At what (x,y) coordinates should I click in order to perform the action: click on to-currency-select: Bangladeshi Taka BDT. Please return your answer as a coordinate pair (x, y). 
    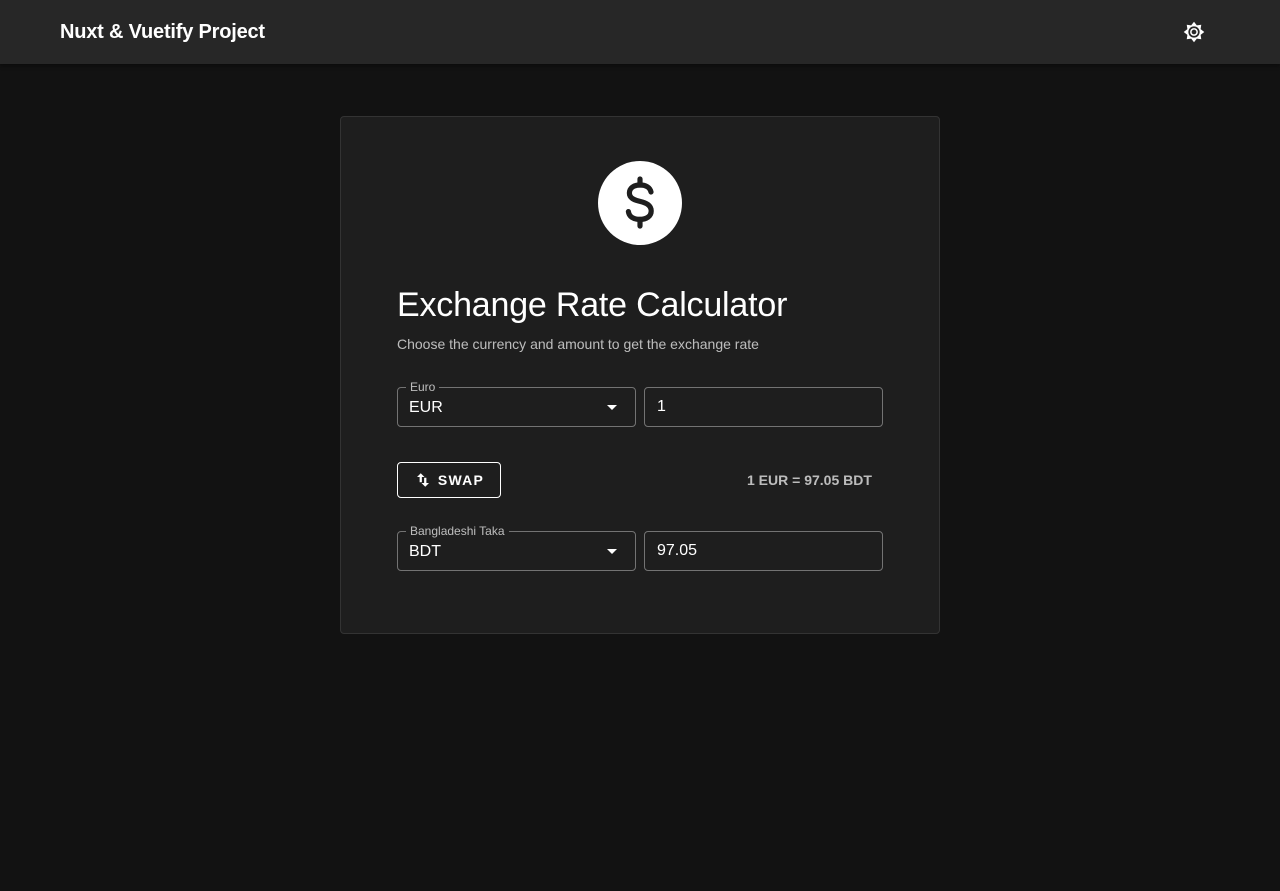
    Looking at the image, I should click on (516, 547).